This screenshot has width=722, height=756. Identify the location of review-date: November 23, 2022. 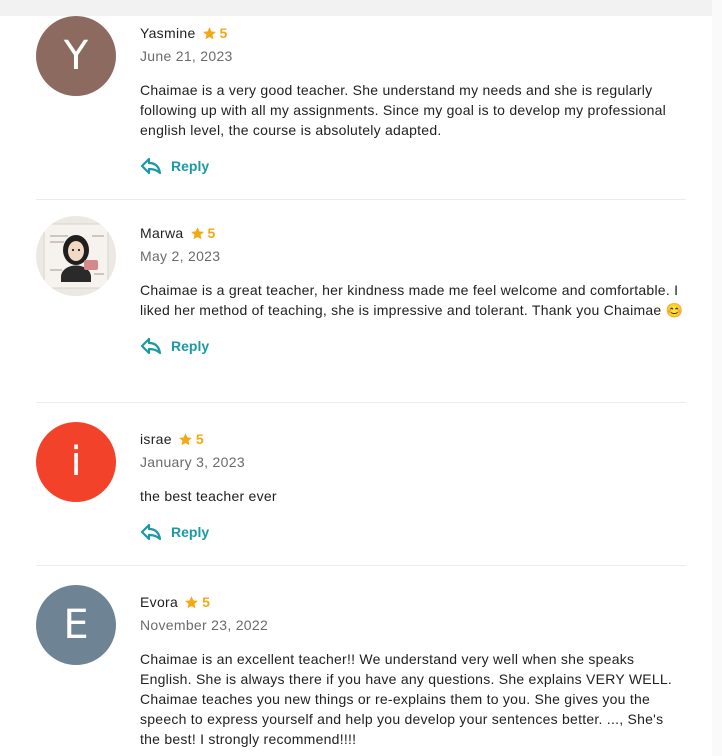
(204, 625).